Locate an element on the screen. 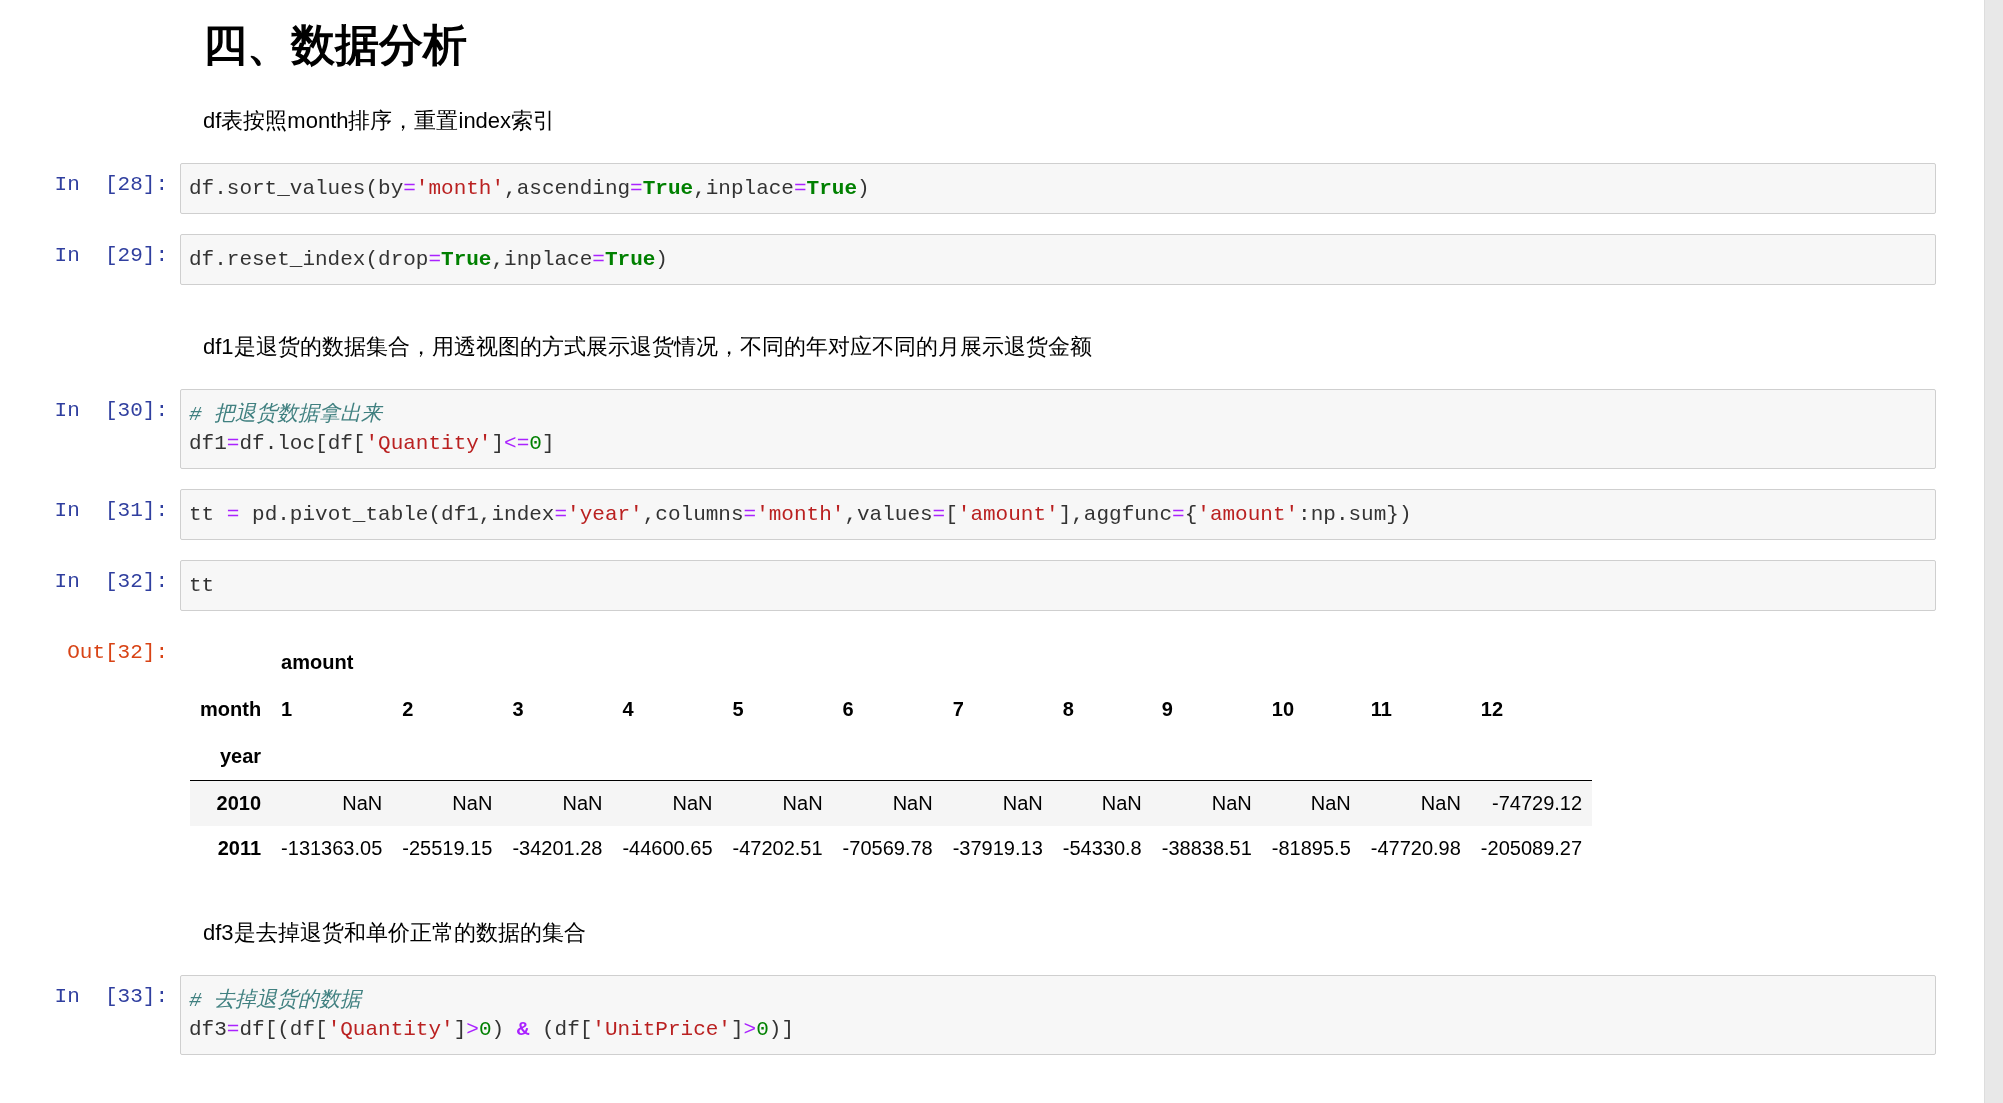 This screenshot has height=1103, width=2003. input-prompt: In [29]: is located at coordinates (111, 255).